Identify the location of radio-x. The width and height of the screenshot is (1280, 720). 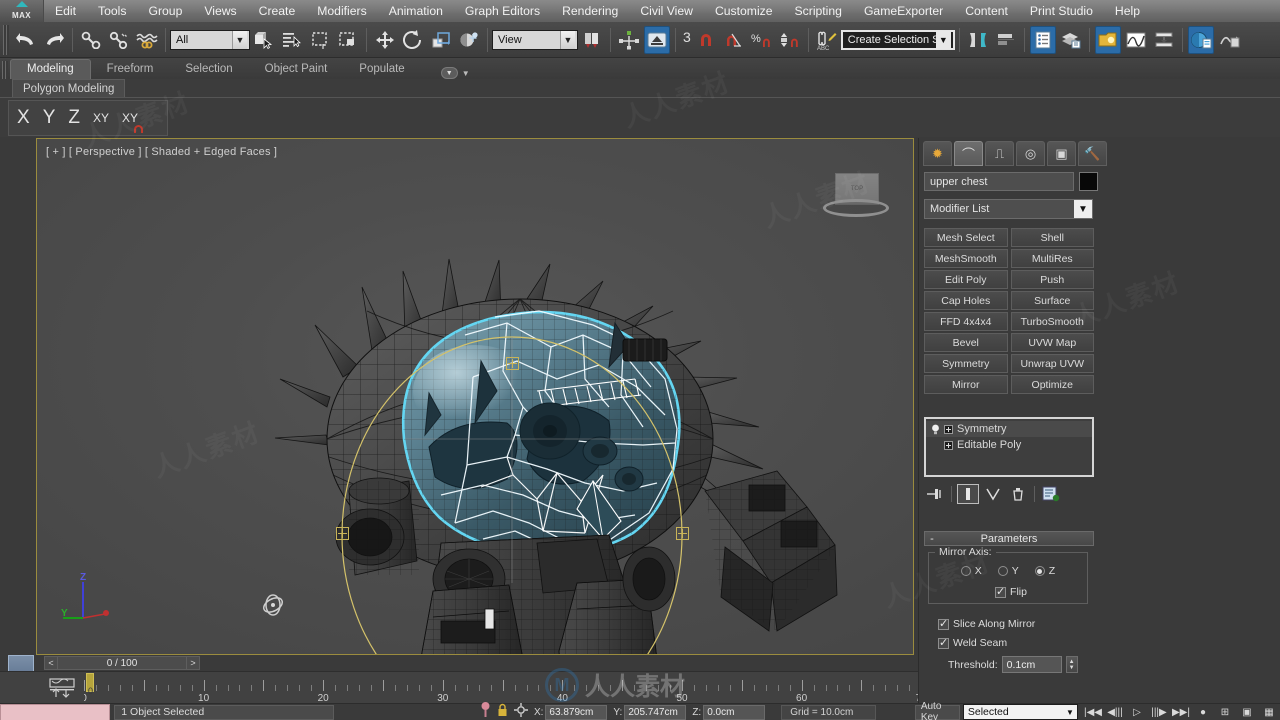
(965, 571).